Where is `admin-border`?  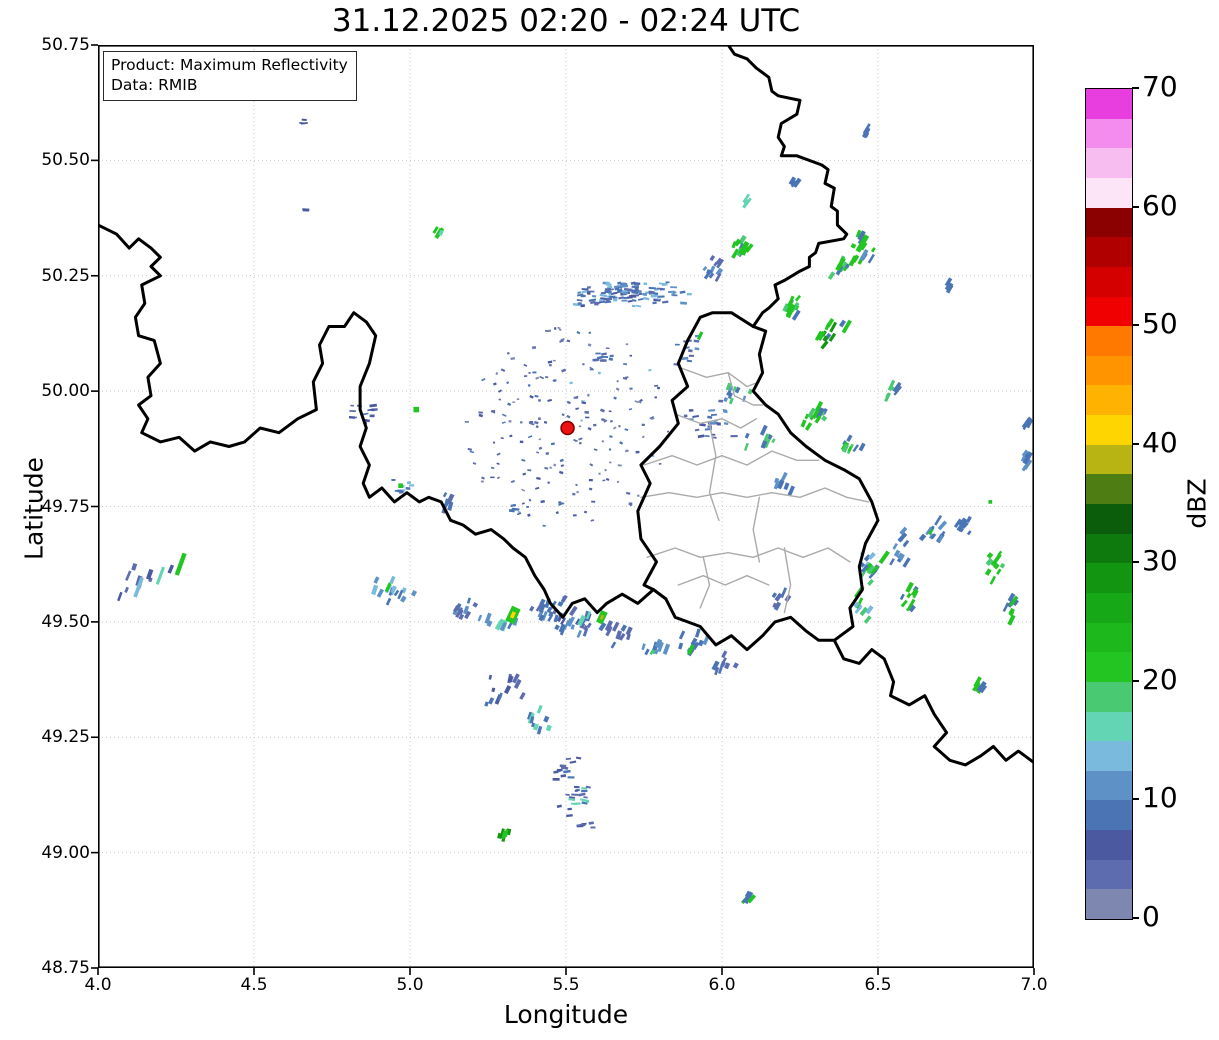
admin-border is located at coordinates (705, 582).